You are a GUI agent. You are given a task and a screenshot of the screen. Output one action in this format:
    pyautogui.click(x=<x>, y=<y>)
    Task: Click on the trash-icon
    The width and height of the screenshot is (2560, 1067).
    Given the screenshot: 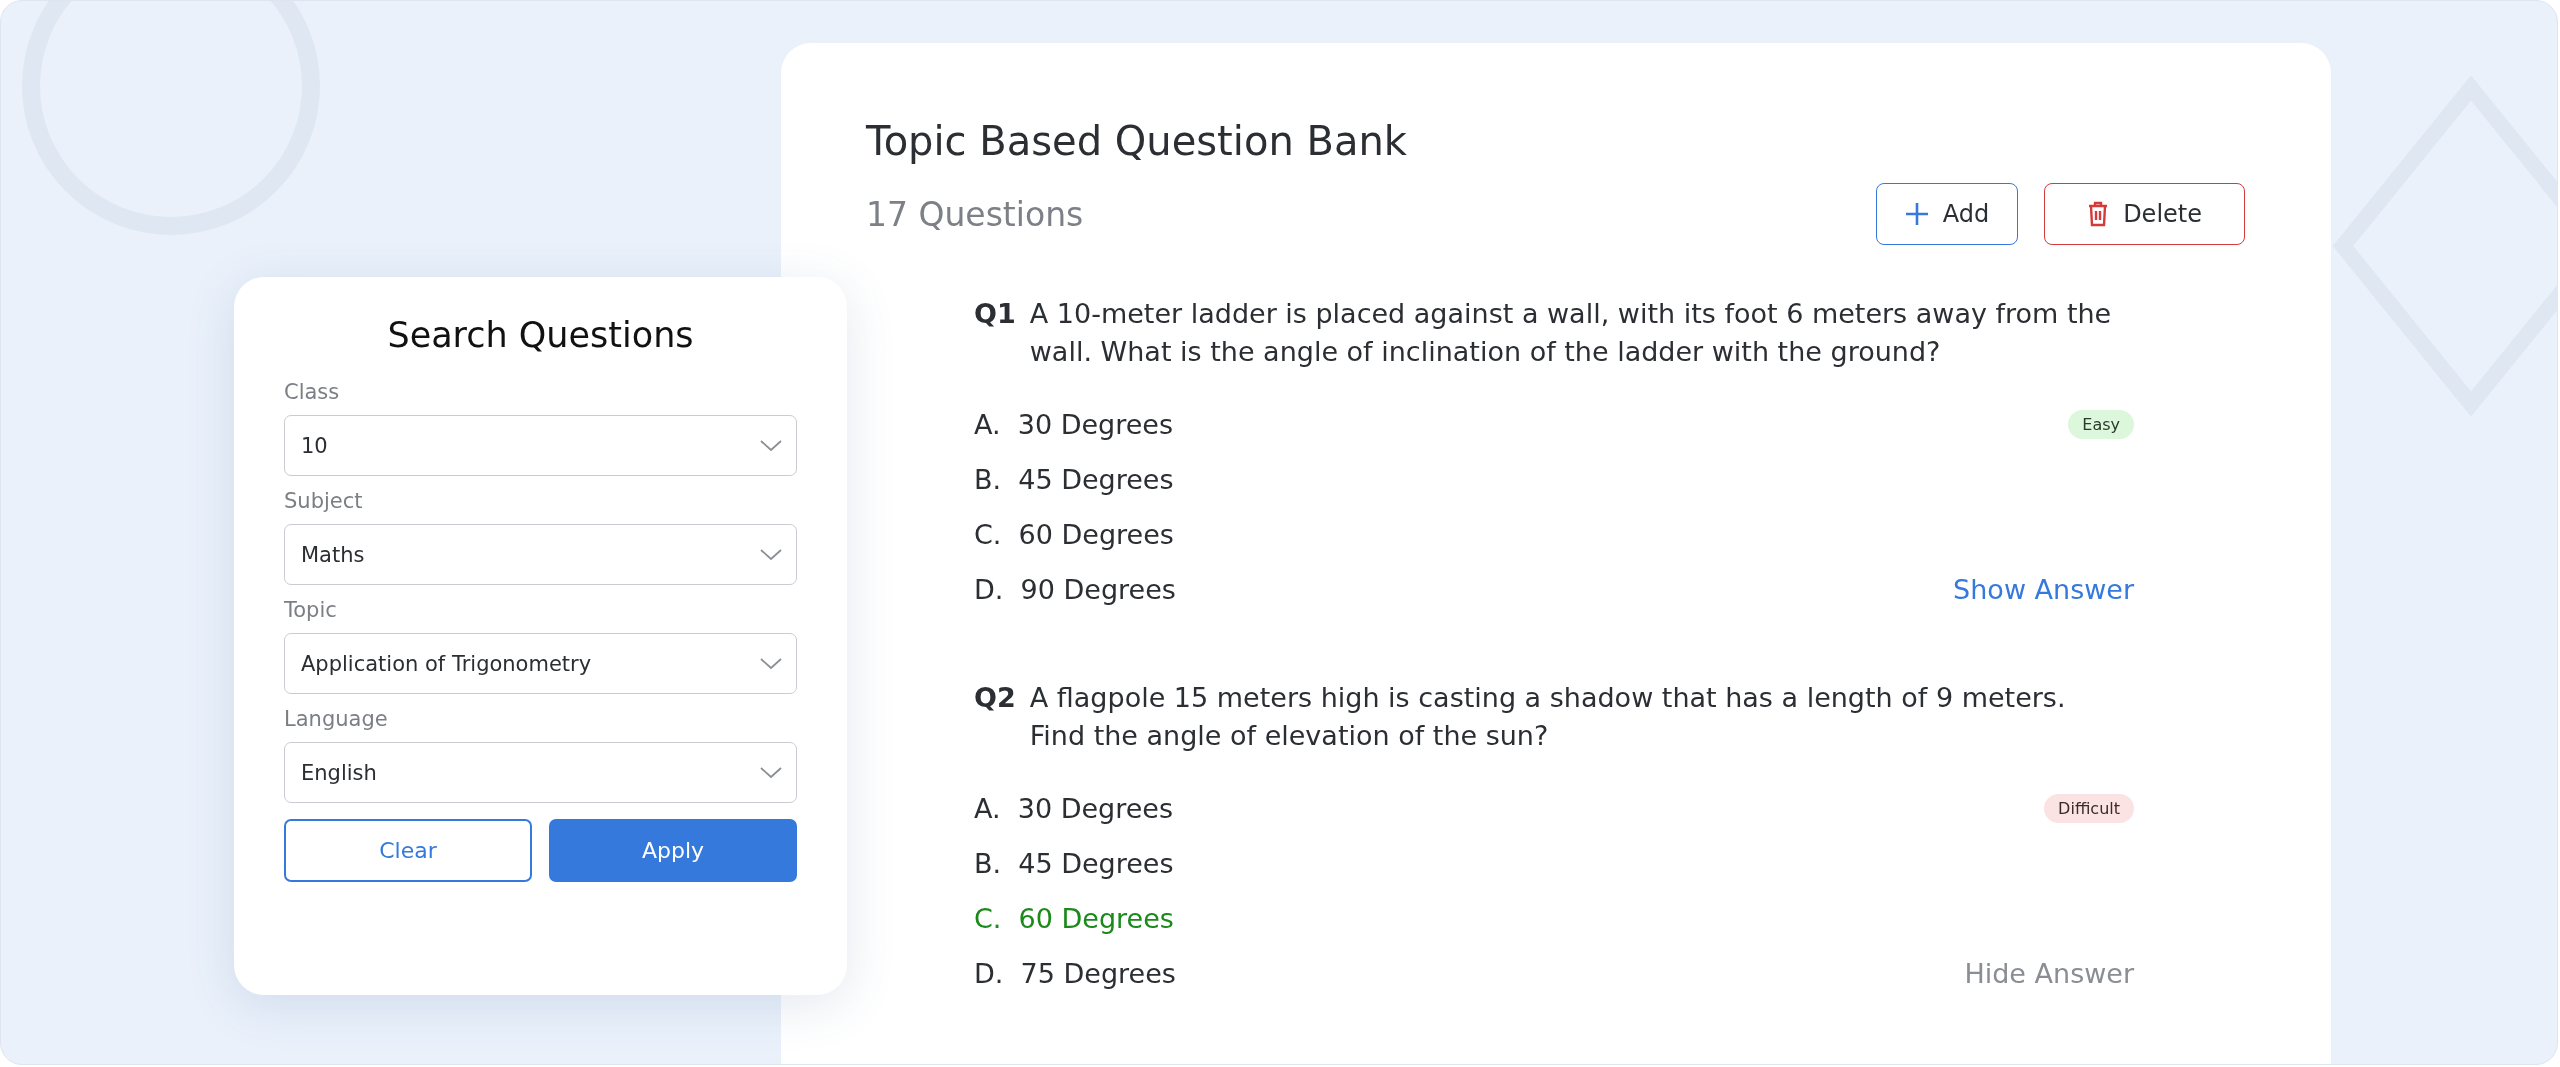 What is the action you would take?
    pyautogui.click(x=2098, y=214)
    